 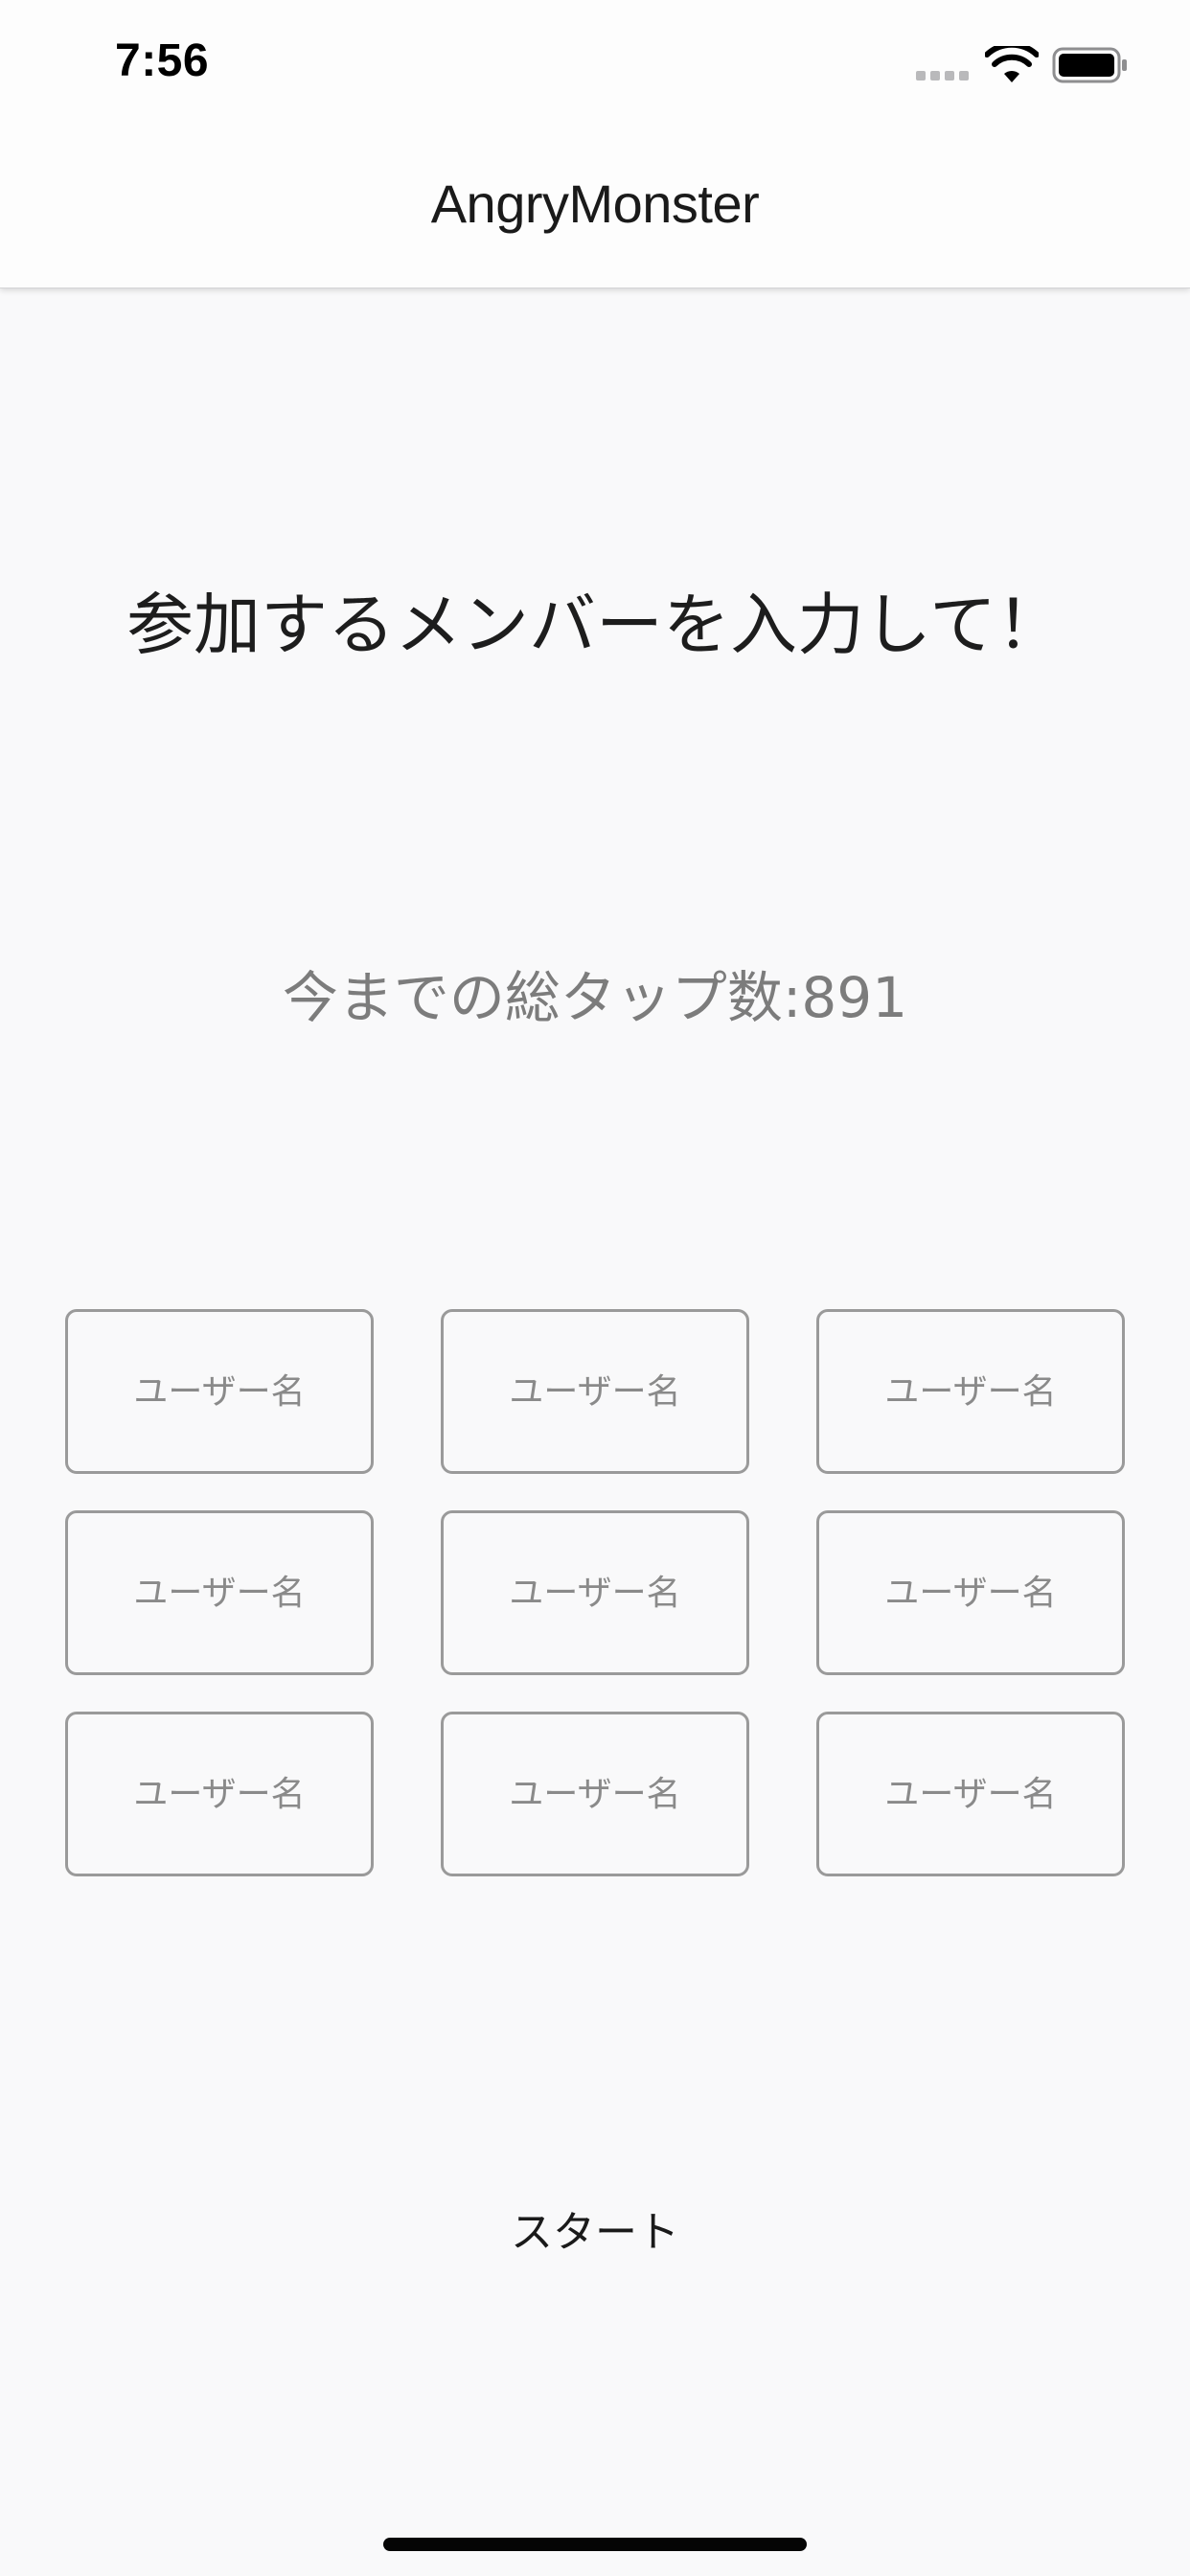 What do you see at coordinates (1012, 64) in the screenshot?
I see `wifi-icon` at bounding box center [1012, 64].